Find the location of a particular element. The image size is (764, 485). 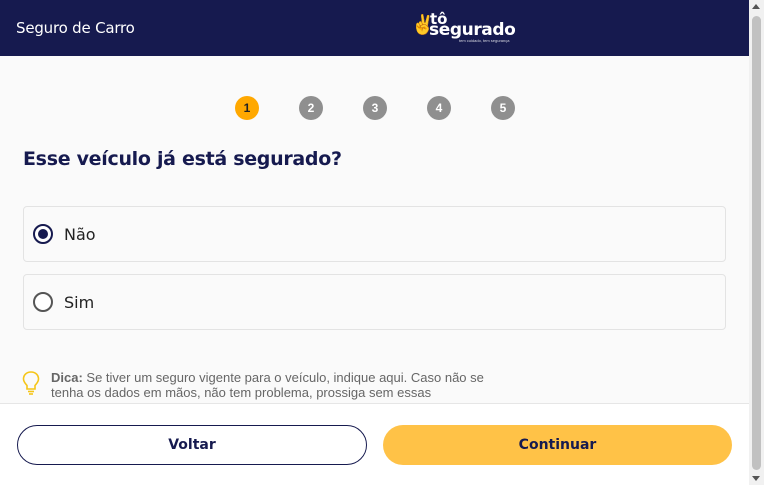

scroll-down-arrow-icon is located at coordinates (756, 478).